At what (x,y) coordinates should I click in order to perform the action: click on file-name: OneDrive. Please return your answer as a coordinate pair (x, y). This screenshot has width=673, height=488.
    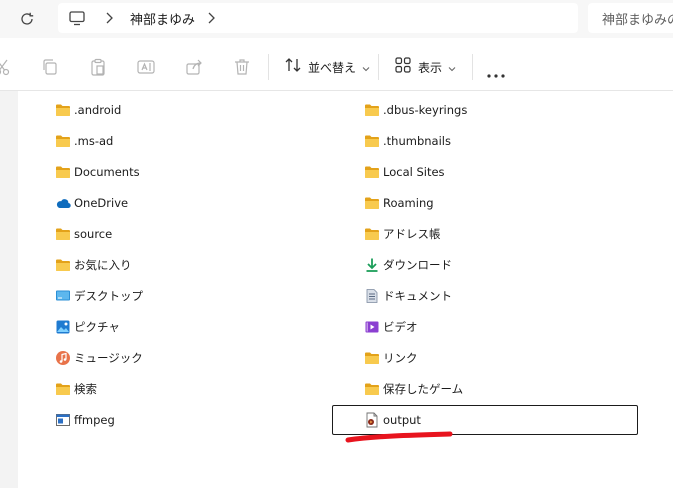
    Looking at the image, I should click on (101, 203).